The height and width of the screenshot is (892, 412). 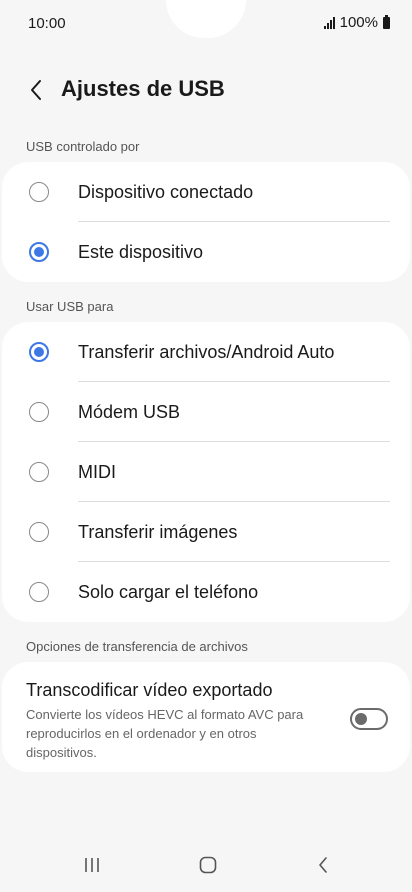 What do you see at coordinates (149, 690) in the screenshot?
I see `setting-title: Transcodificar vídeo exportado` at bounding box center [149, 690].